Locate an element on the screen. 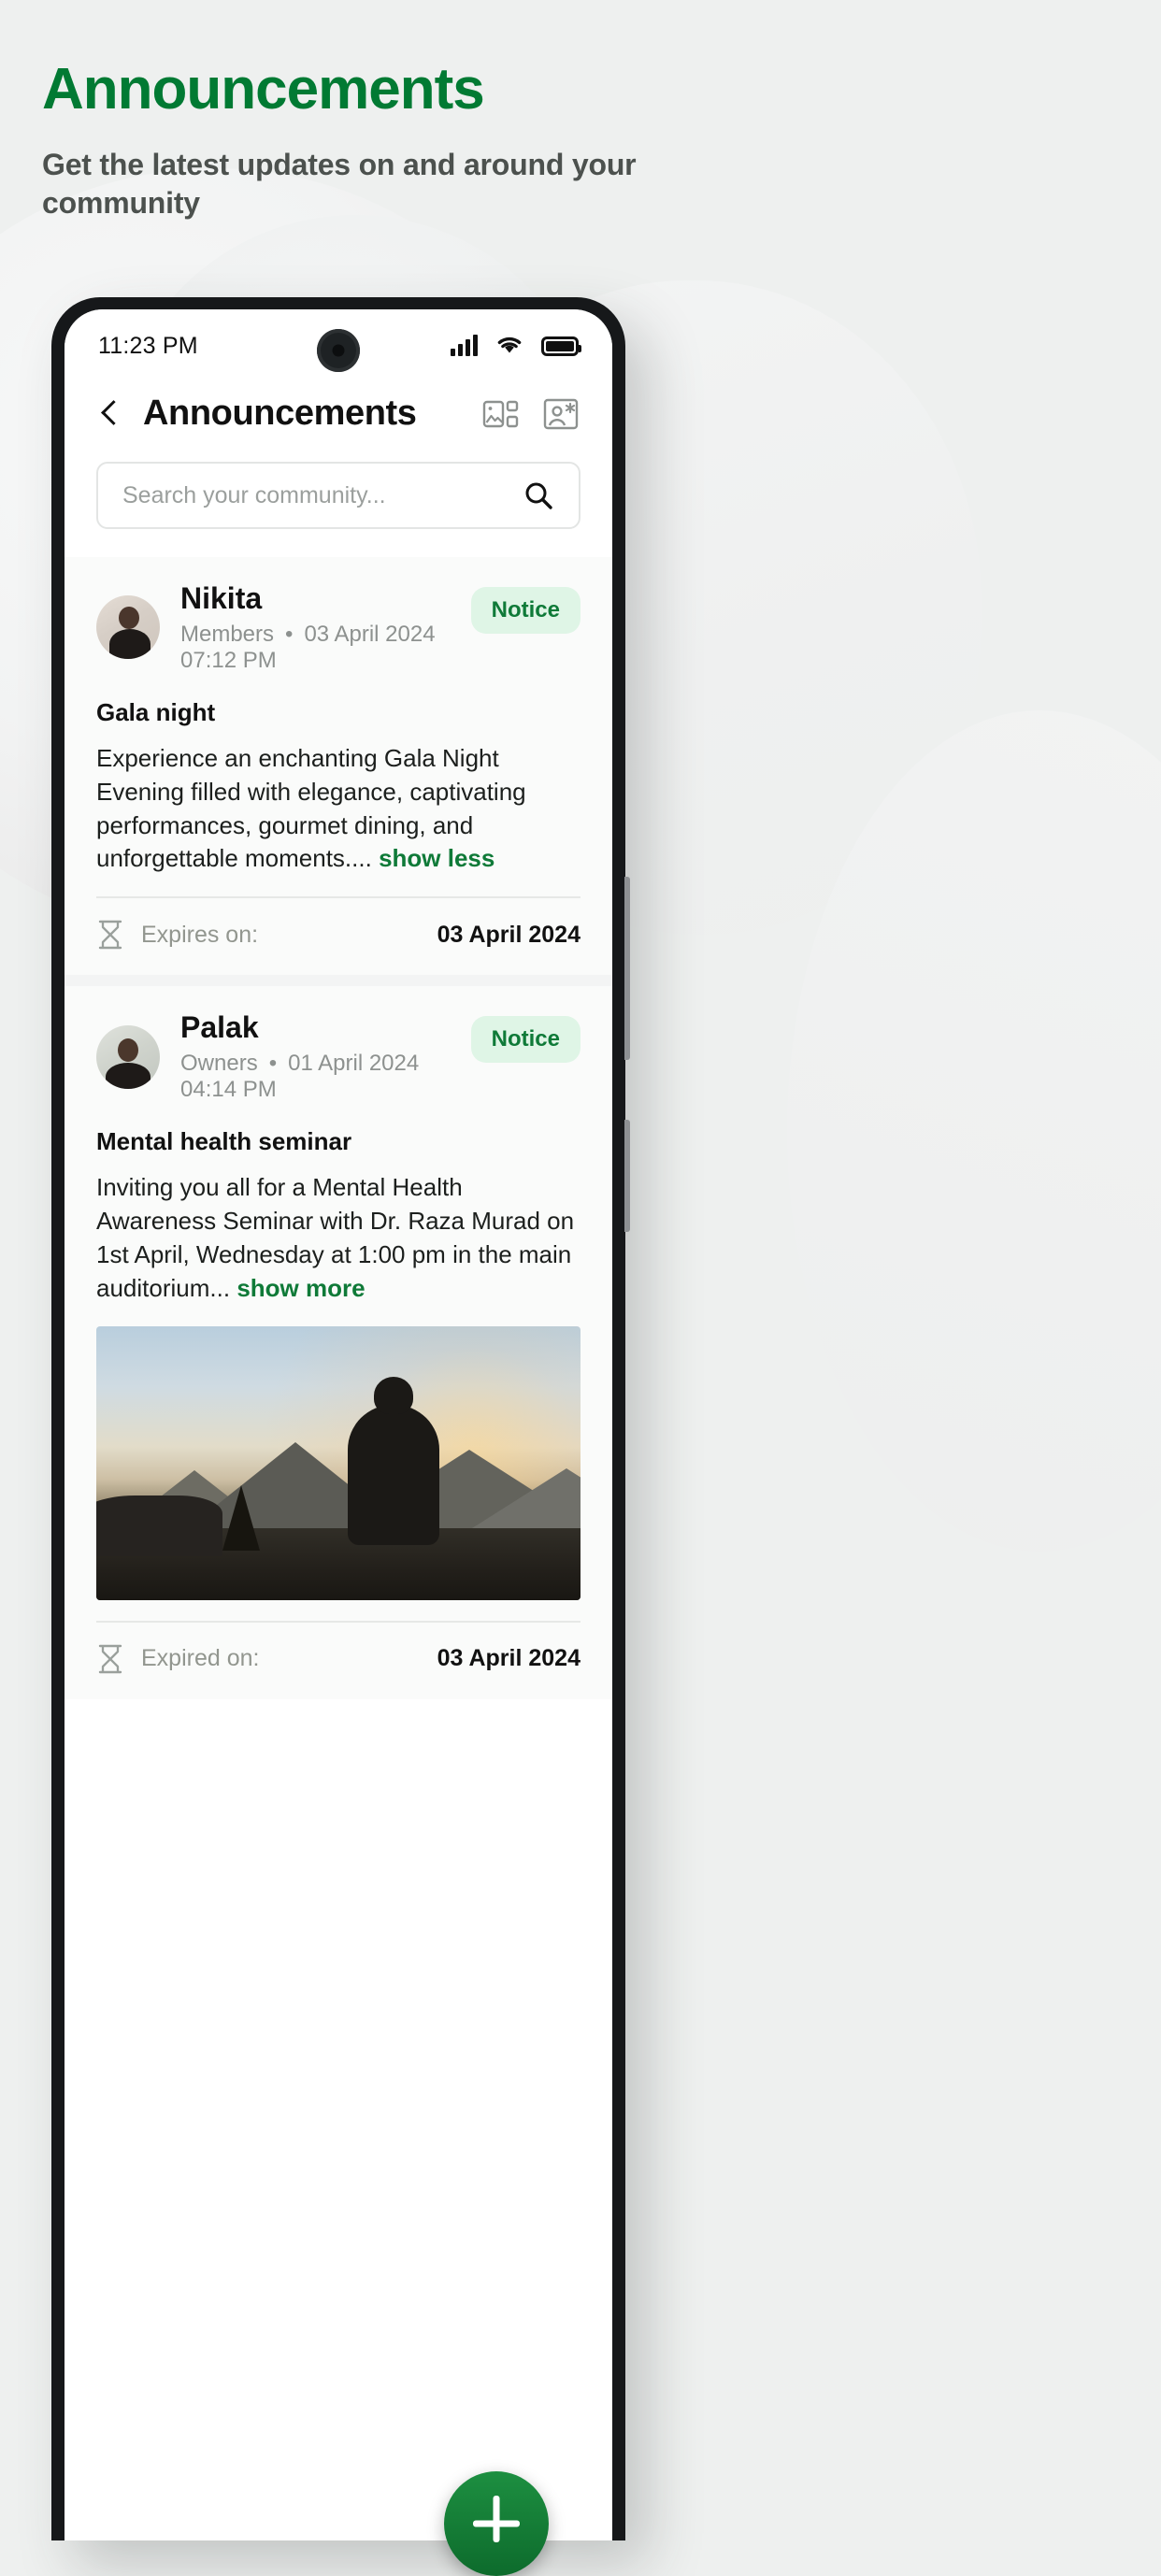 This screenshot has height=2576, width=1161. search-input is located at coordinates (322, 495).